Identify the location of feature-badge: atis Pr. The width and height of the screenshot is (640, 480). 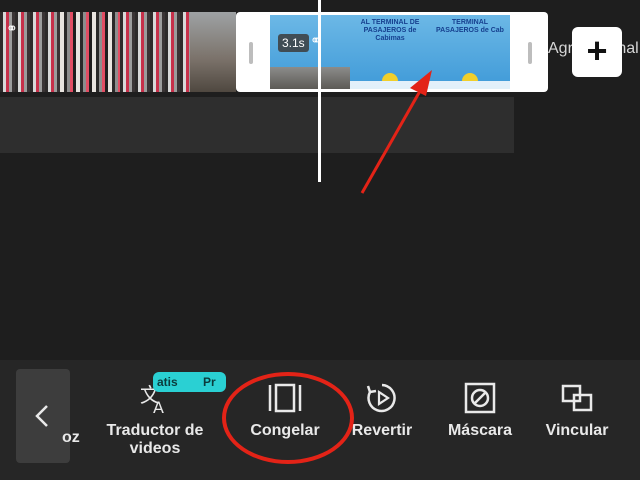
(189, 382).